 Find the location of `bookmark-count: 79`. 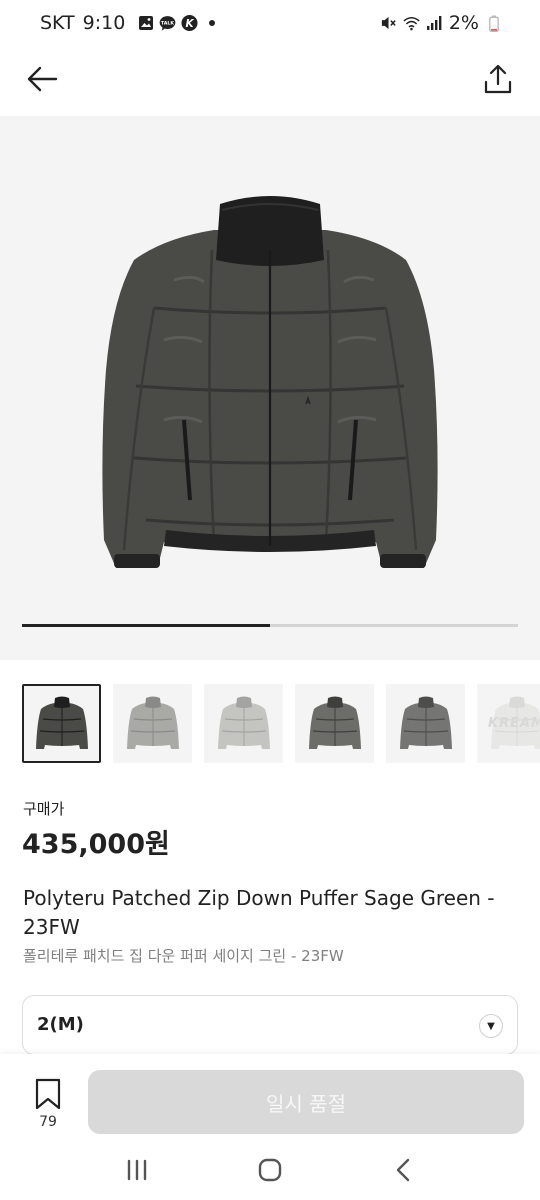

bookmark-count: 79 is located at coordinates (48, 1122).